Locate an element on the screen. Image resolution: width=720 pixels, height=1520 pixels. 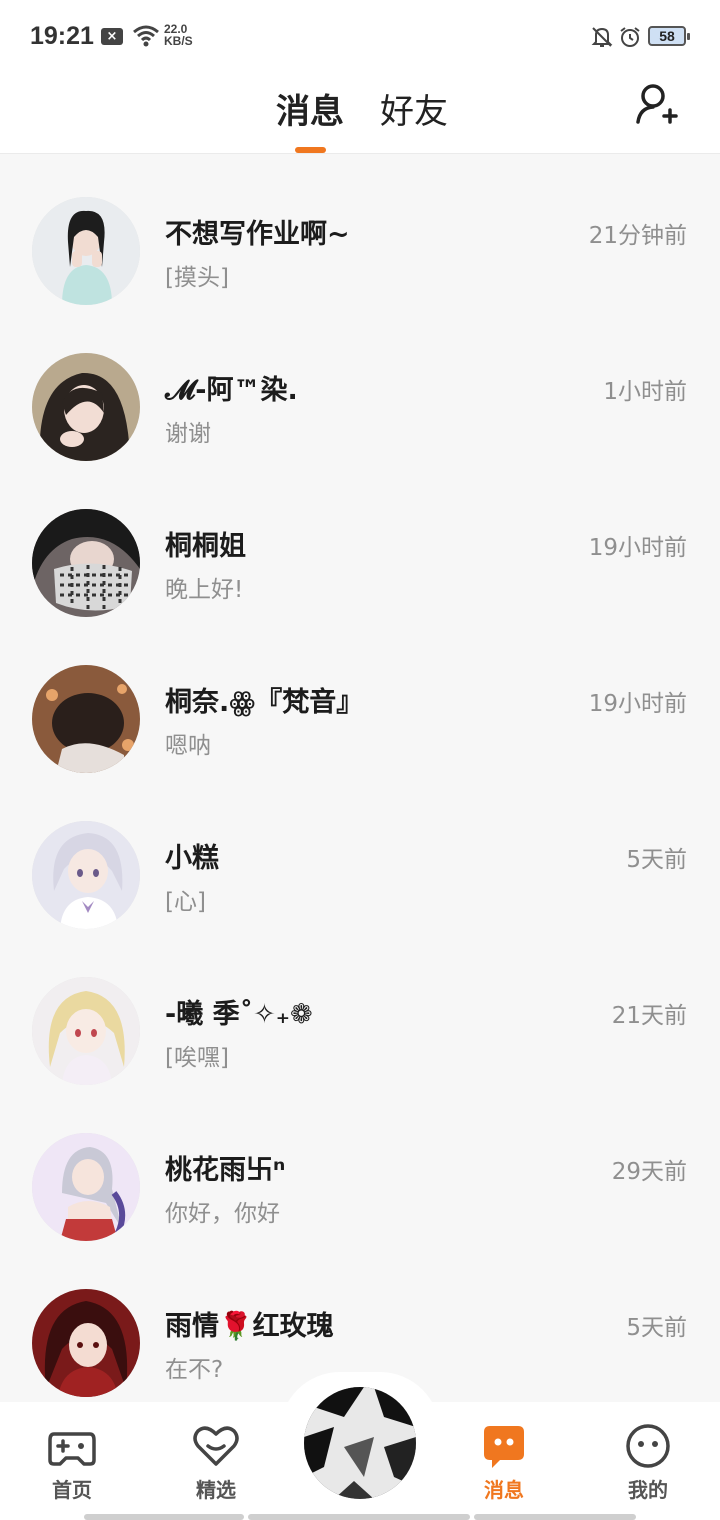
conversation-preview: 谢谢 is located at coordinates (188, 434).